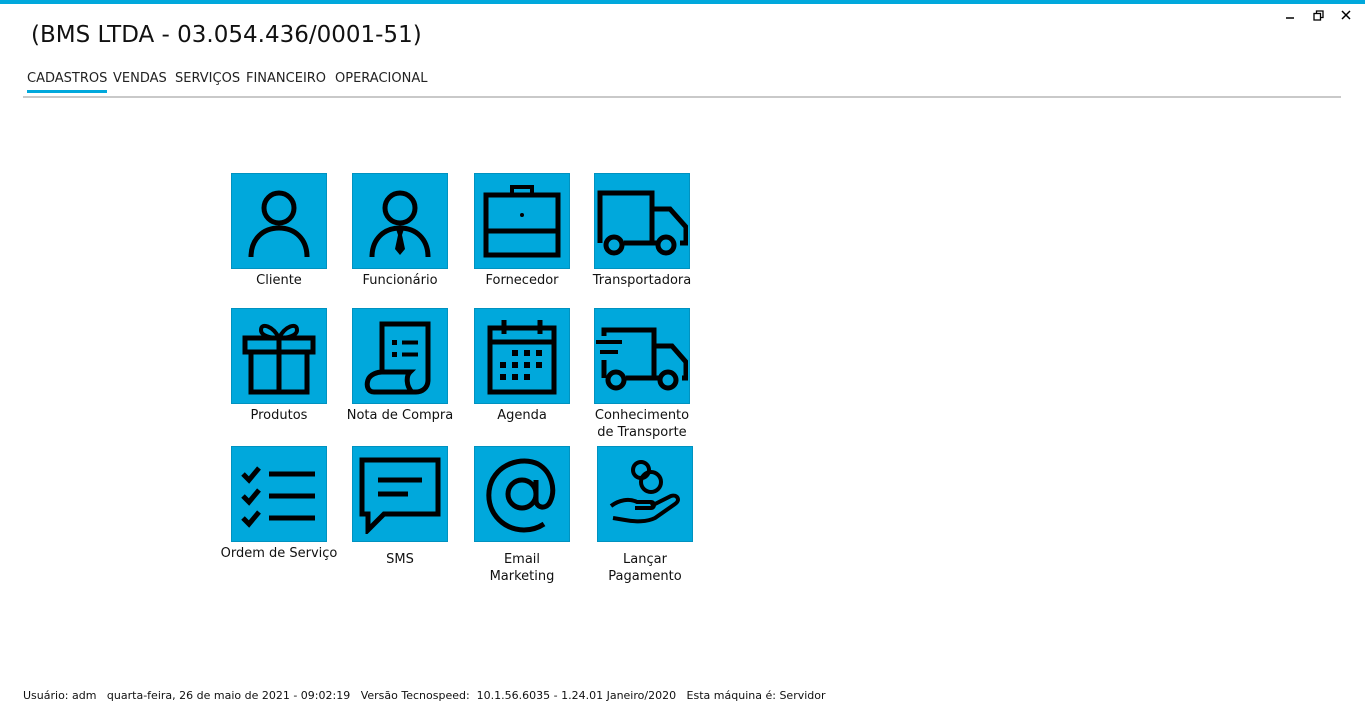  I want to click on tile-nota-de-compra: Nota de Compra, so click(400, 366).